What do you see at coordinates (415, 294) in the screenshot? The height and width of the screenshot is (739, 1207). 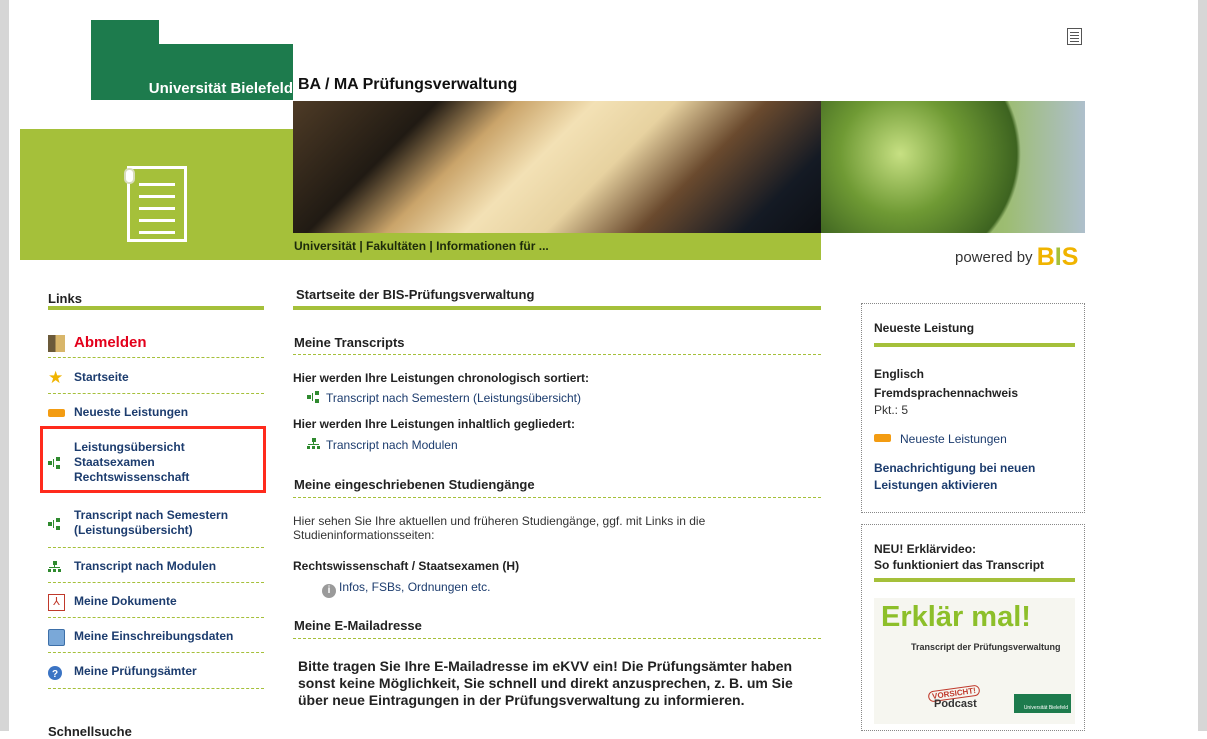 I see `page-title: Startseite der BIS-Prüfungsverwaltung` at bounding box center [415, 294].